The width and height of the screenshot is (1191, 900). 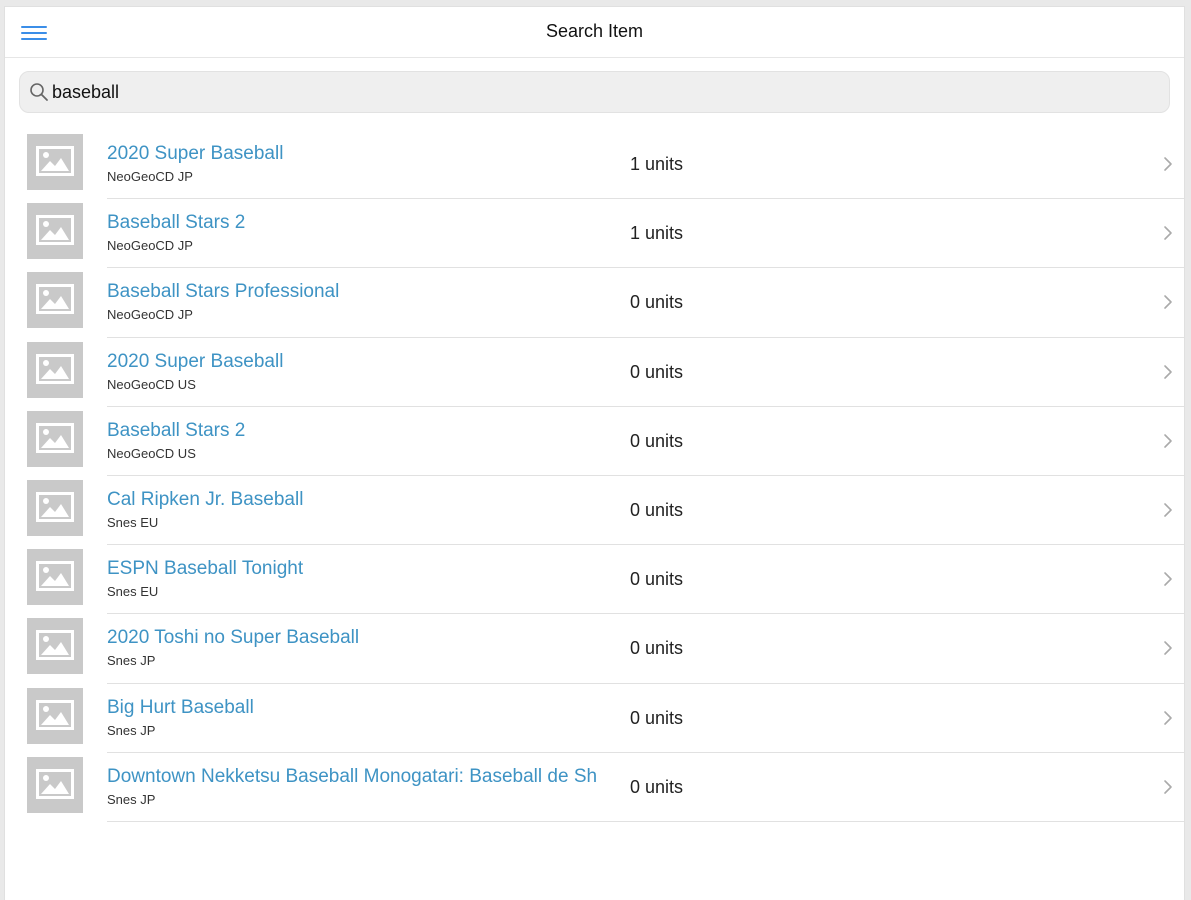 I want to click on search-icon, so click(x=39, y=92).